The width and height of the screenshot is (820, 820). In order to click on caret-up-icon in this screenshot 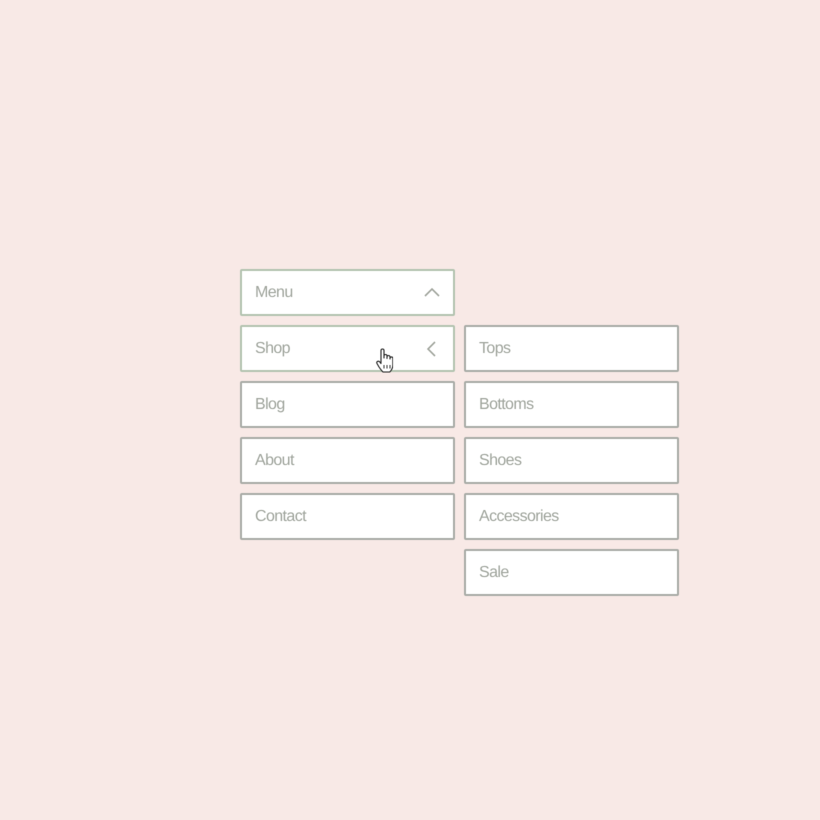, I will do `click(432, 292)`.